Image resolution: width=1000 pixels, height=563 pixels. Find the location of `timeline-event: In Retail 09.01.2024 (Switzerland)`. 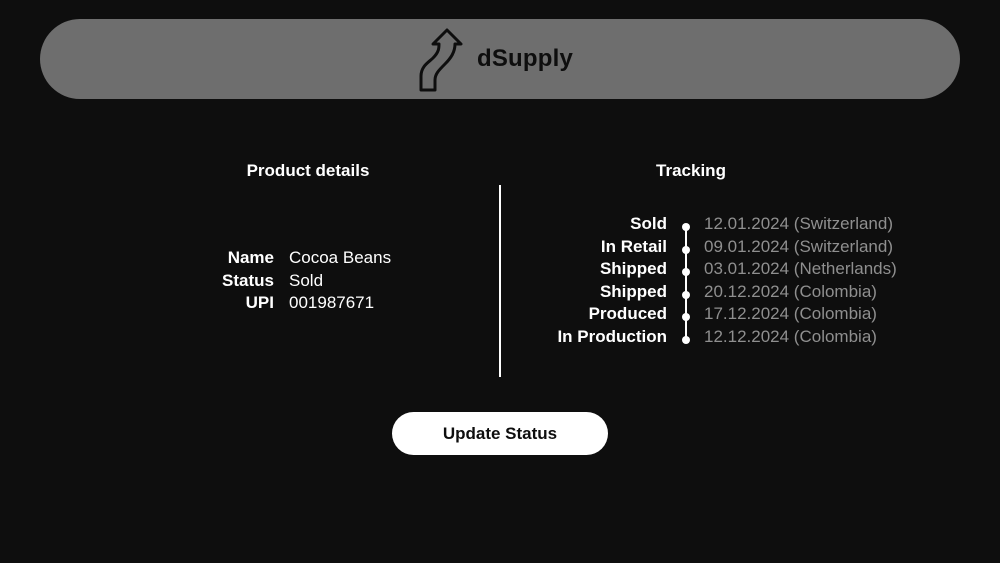

timeline-event: In Retail 09.01.2024 (Switzerland) is located at coordinates (740, 247).